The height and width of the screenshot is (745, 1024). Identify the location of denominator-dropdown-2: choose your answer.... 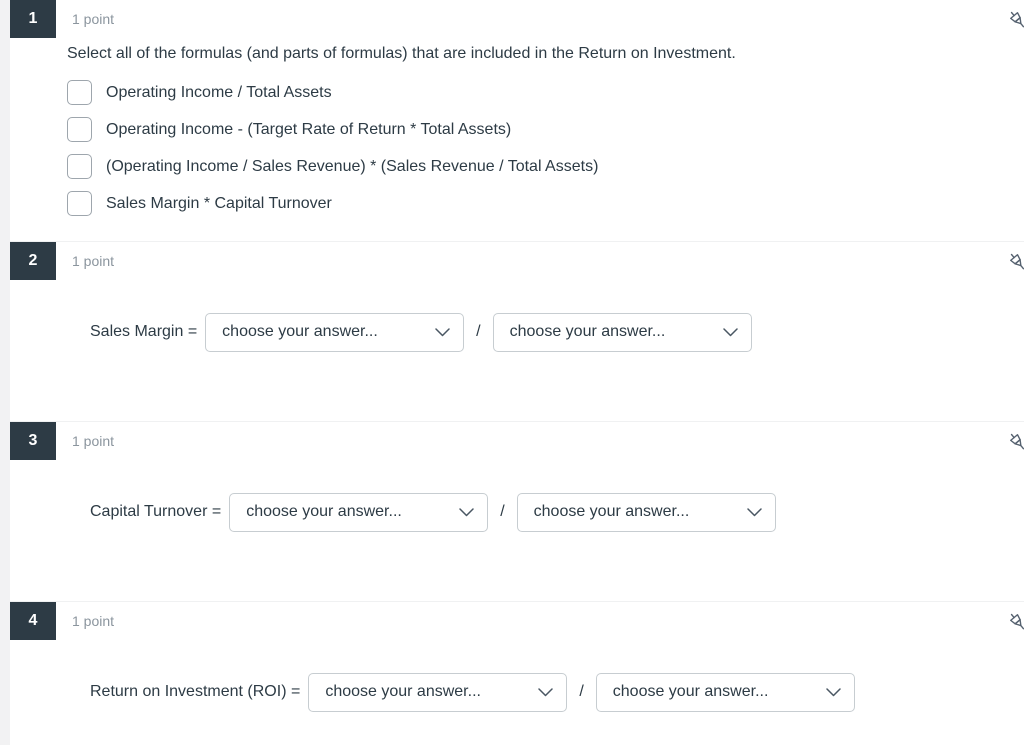
(622, 332).